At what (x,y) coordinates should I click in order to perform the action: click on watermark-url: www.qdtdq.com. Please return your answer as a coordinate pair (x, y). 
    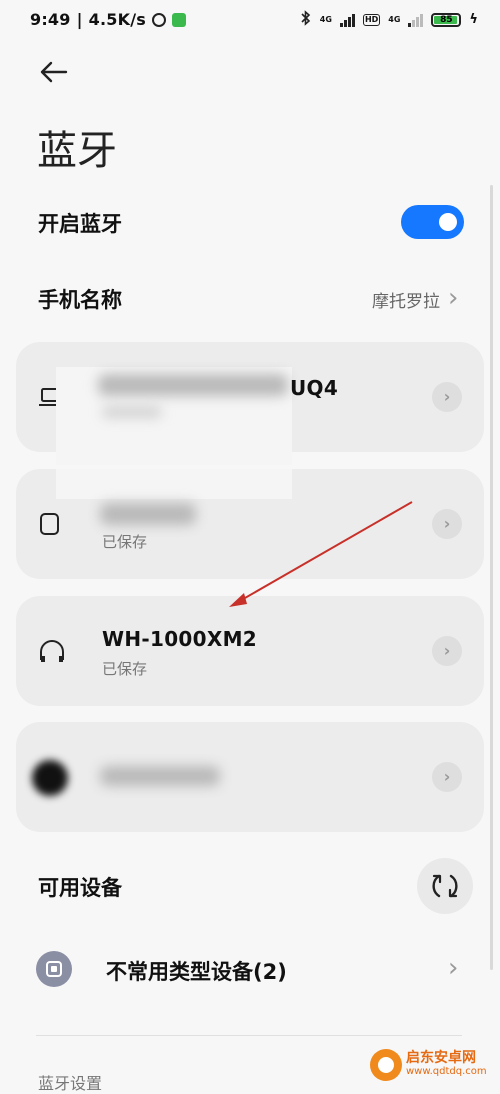
    Looking at the image, I should click on (446, 1071).